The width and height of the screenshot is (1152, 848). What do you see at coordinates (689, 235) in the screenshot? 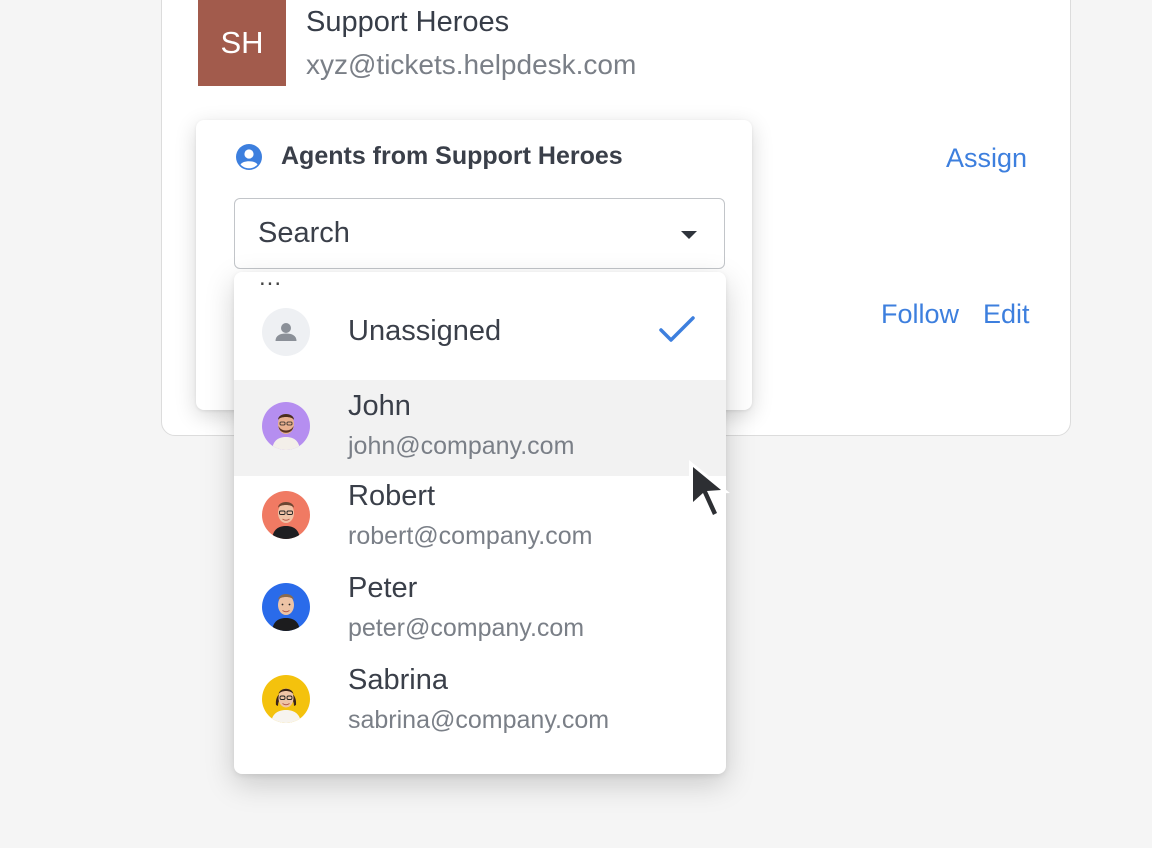
I see `caret-down-icon` at bounding box center [689, 235].